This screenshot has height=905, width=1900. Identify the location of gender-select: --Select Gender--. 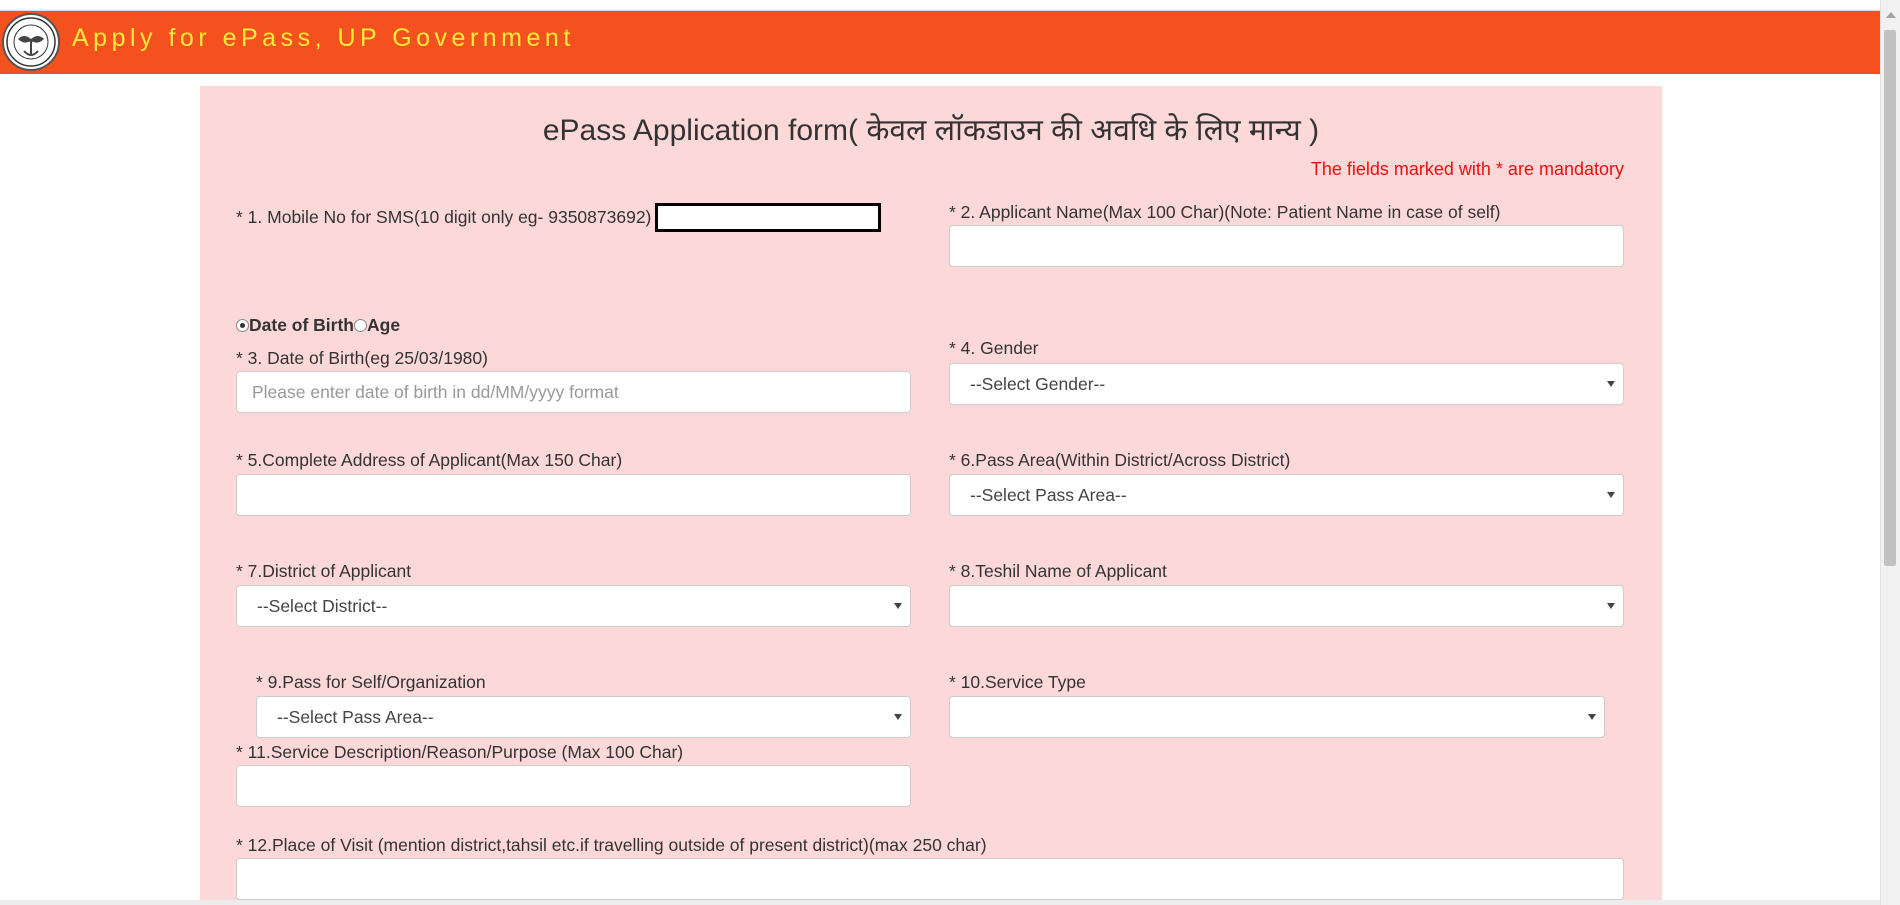
(1286, 384).